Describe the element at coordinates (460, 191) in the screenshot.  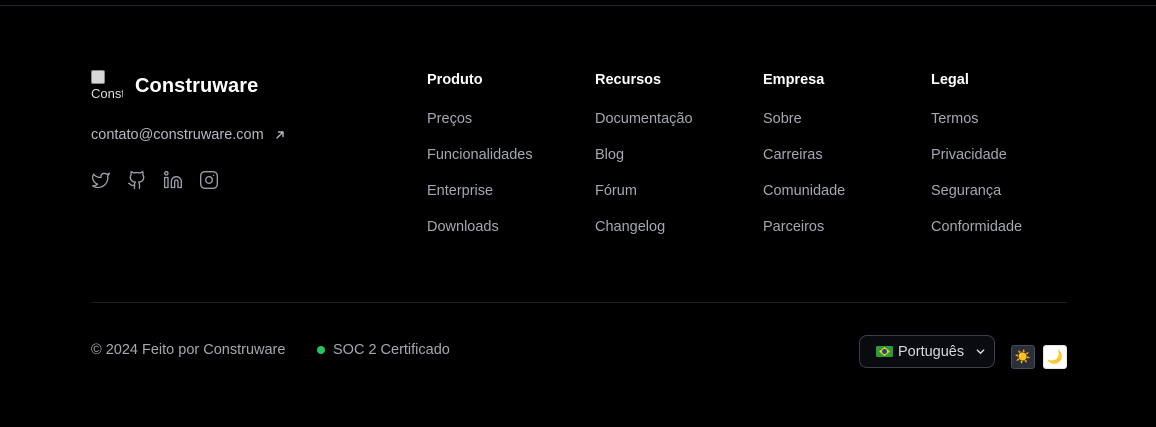
I see `footer-link-enterprise: Enterprise` at that location.